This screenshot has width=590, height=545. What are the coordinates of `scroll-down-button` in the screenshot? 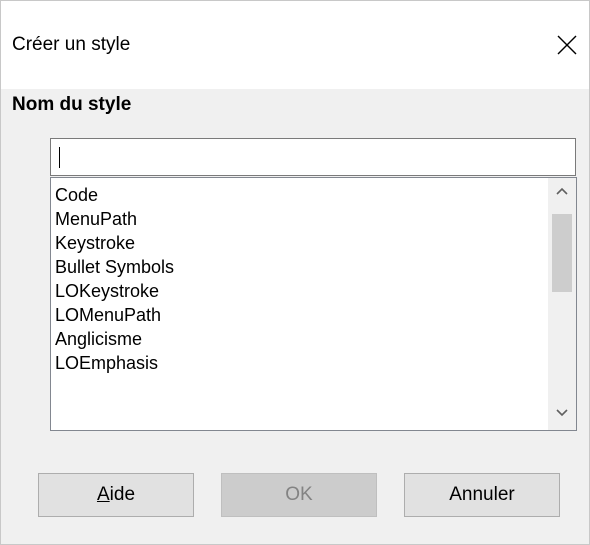 It's located at (562, 415).